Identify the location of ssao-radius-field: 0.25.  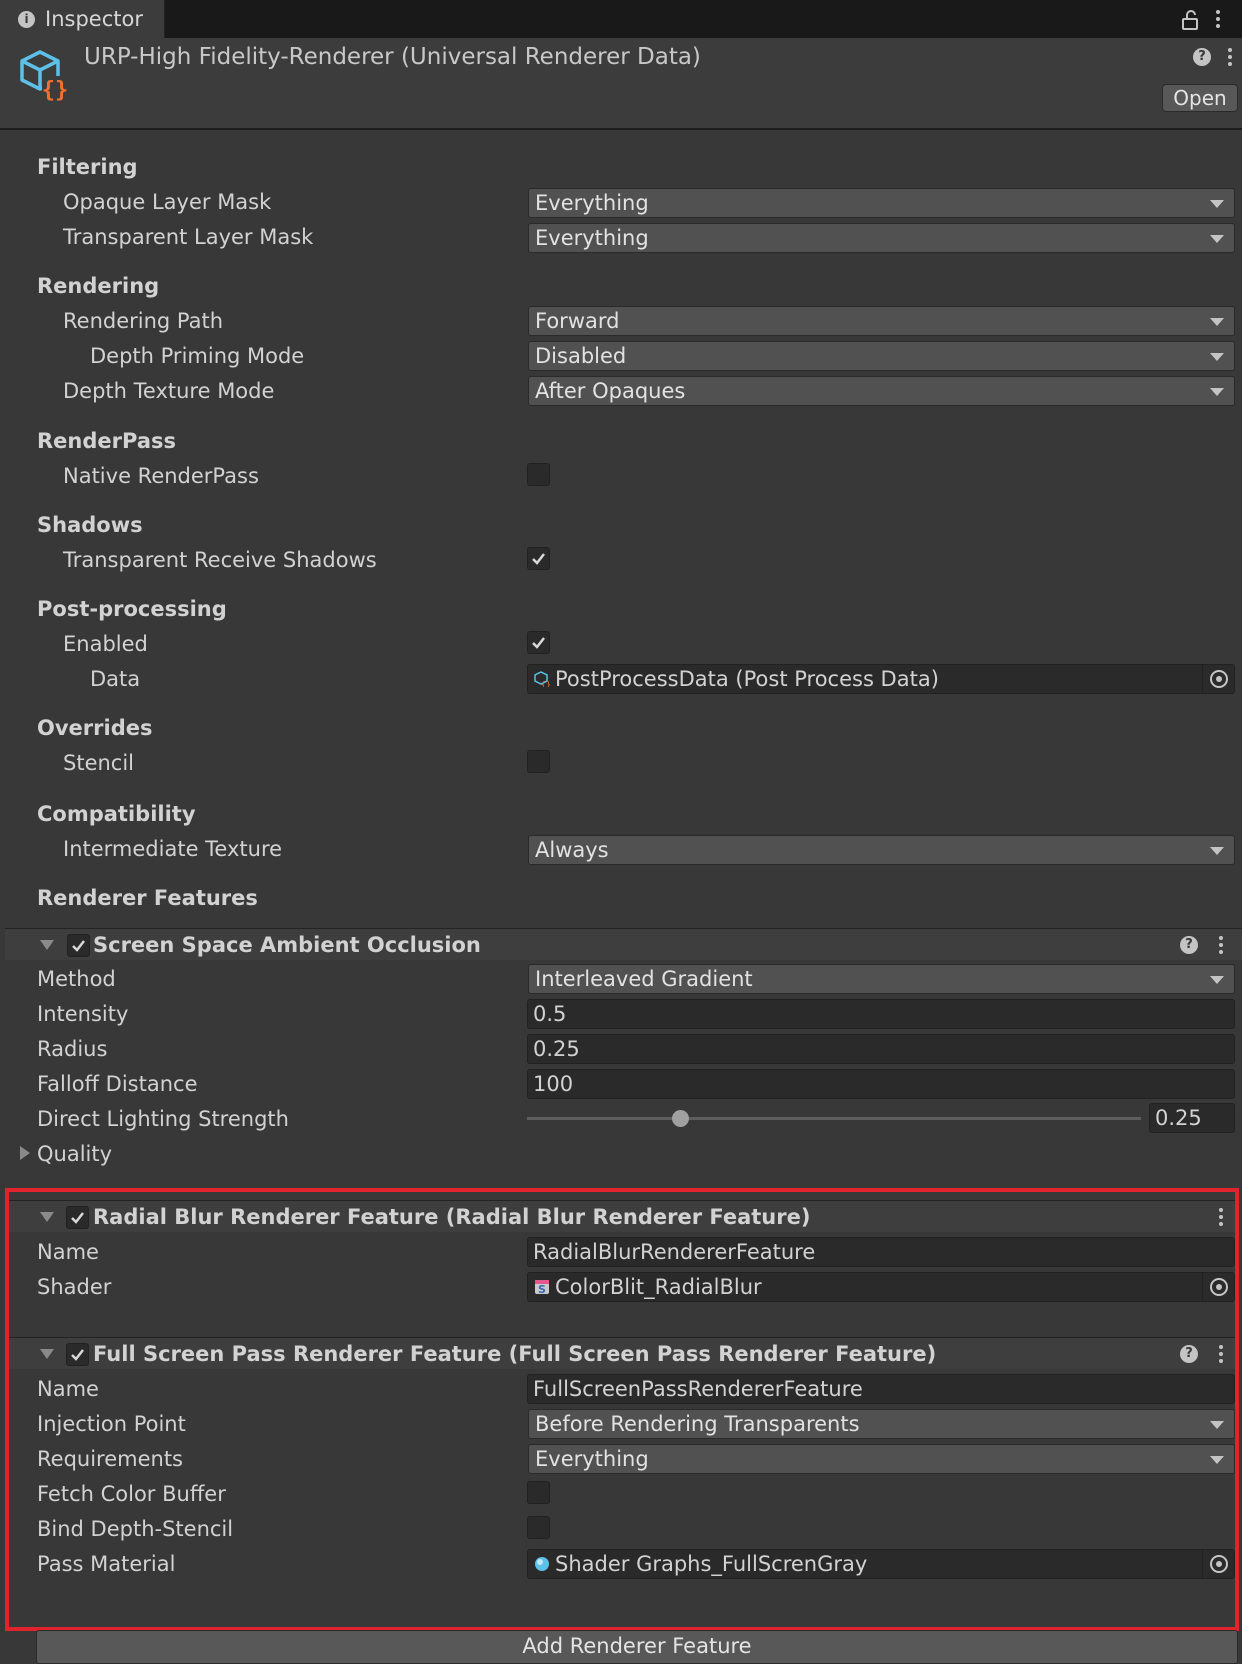
(881, 1049).